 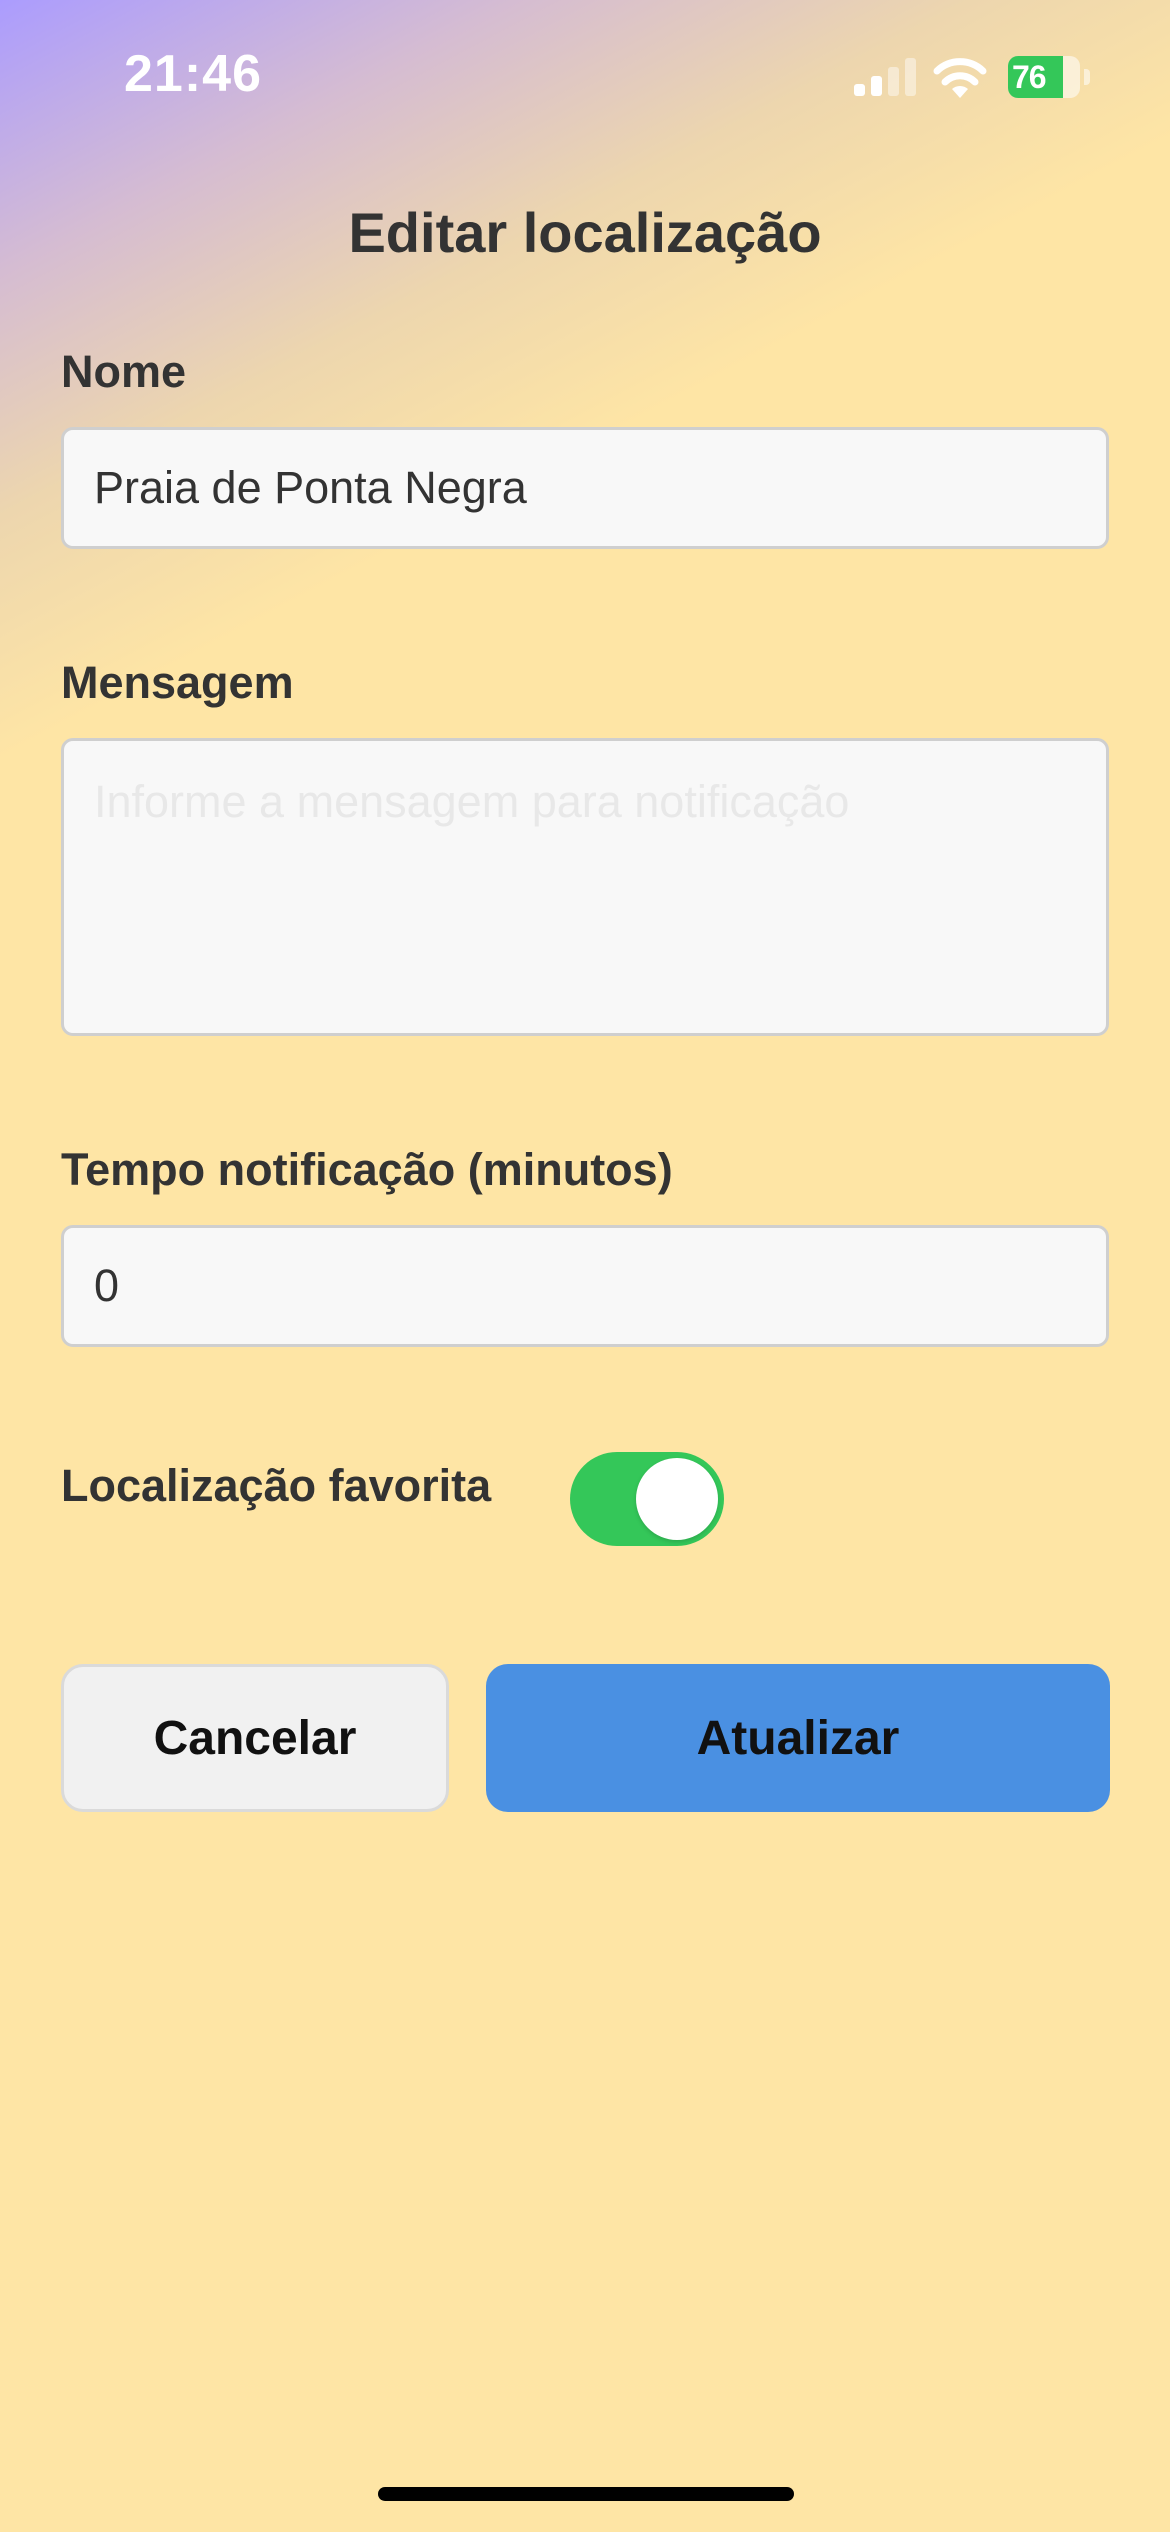 I want to click on toggle-knob, so click(x=677, y=1499).